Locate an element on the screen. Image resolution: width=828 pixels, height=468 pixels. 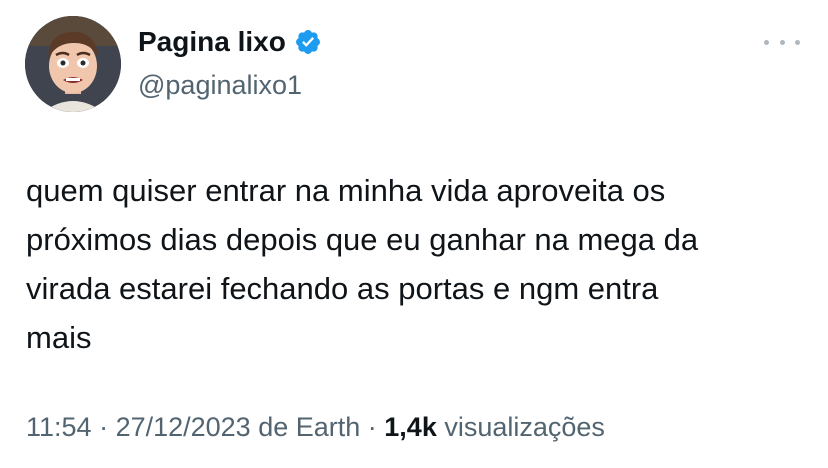
tweet-date: 27/12/2023 is located at coordinates (183, 427).